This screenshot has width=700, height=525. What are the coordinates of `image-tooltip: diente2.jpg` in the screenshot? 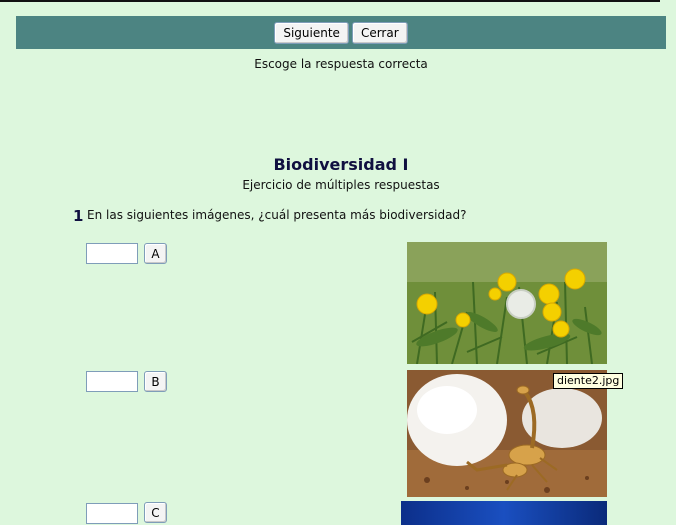 It's located at (588, 381).